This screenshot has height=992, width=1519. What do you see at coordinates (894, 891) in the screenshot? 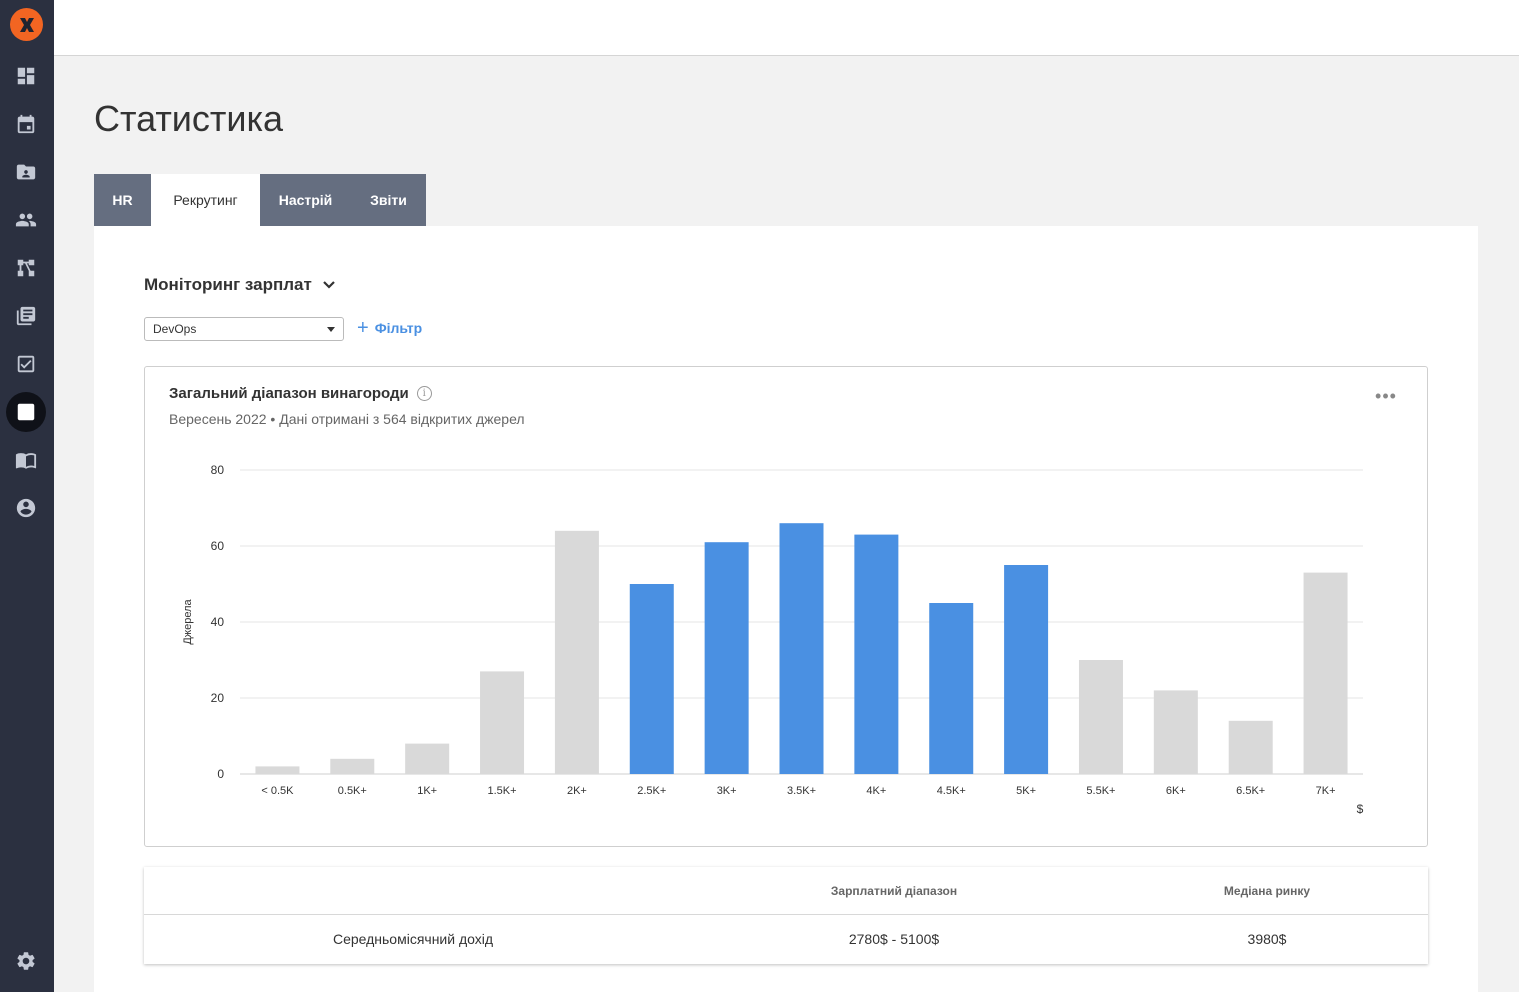
I see `column-header-salary-range: Зарплатний діапазон` at bounding box center [894, 891].